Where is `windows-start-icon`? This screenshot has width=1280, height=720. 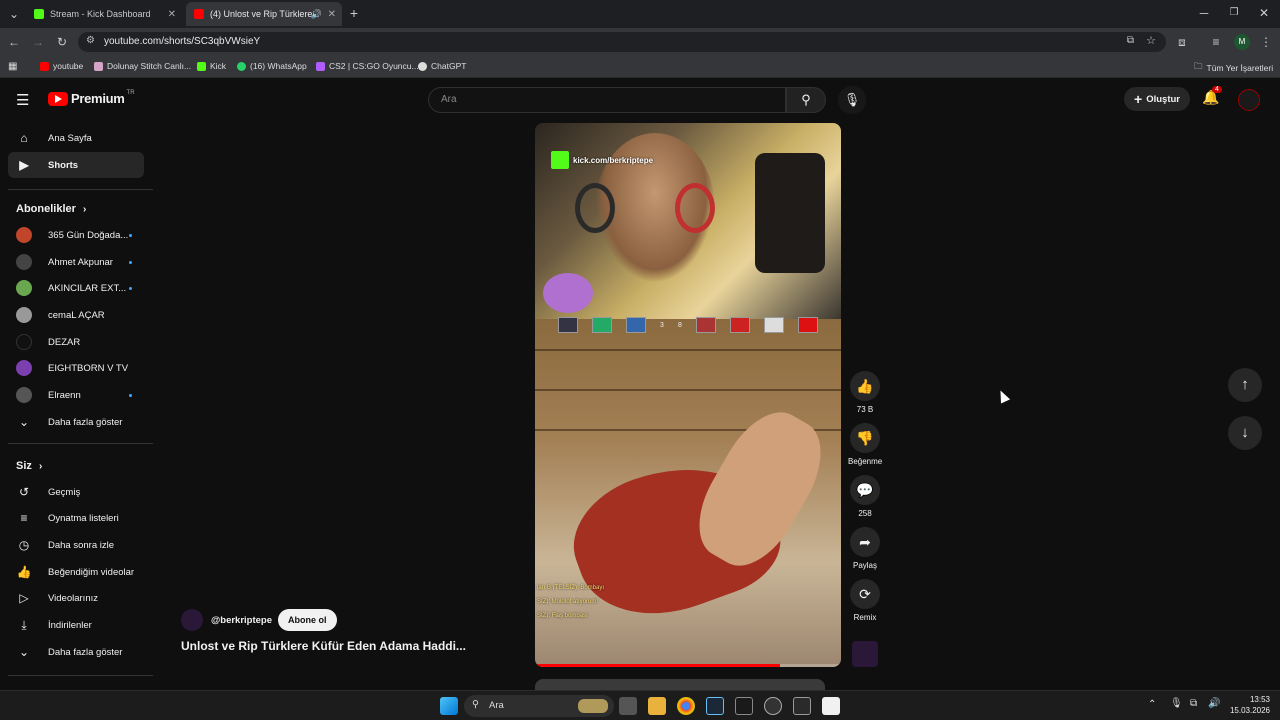 windows-start-icon is located at coordinates (449, 706).